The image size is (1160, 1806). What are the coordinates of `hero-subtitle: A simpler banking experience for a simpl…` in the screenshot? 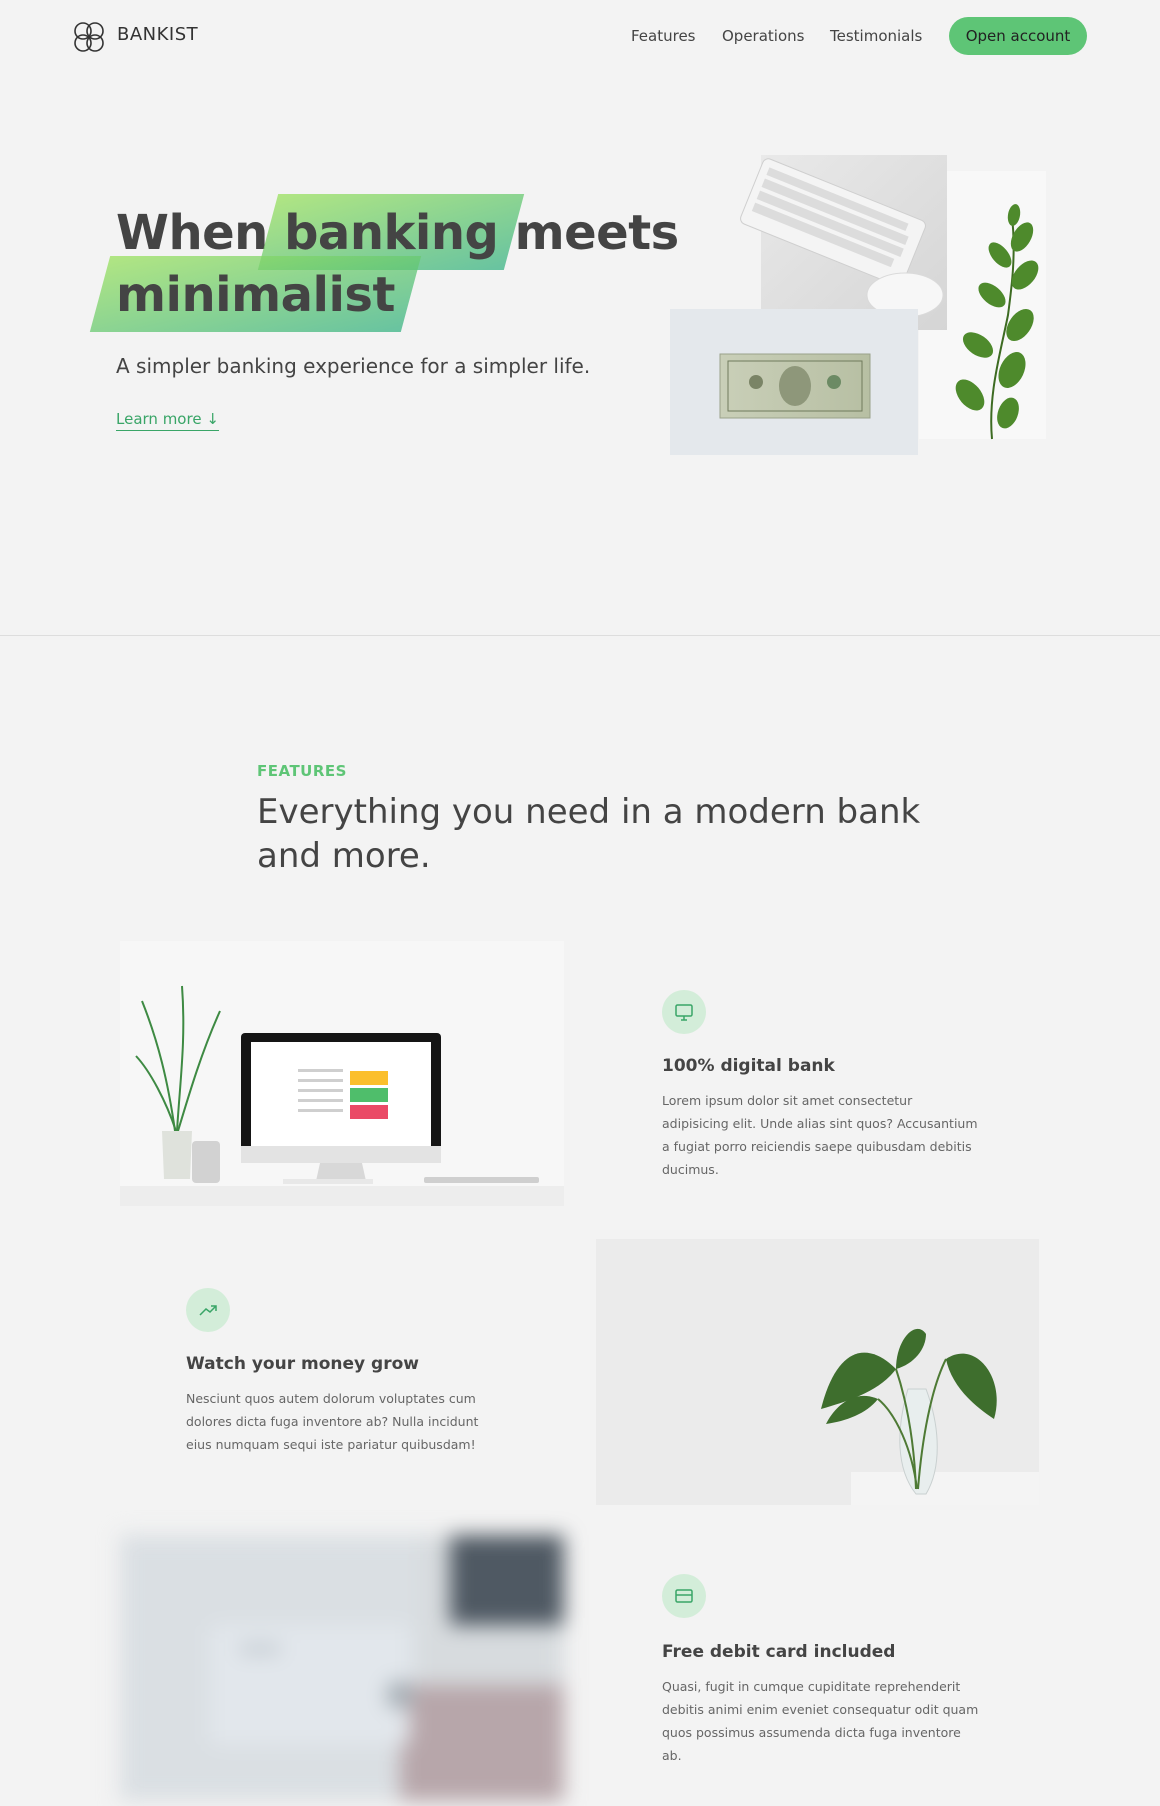 It's located at (353, 366).